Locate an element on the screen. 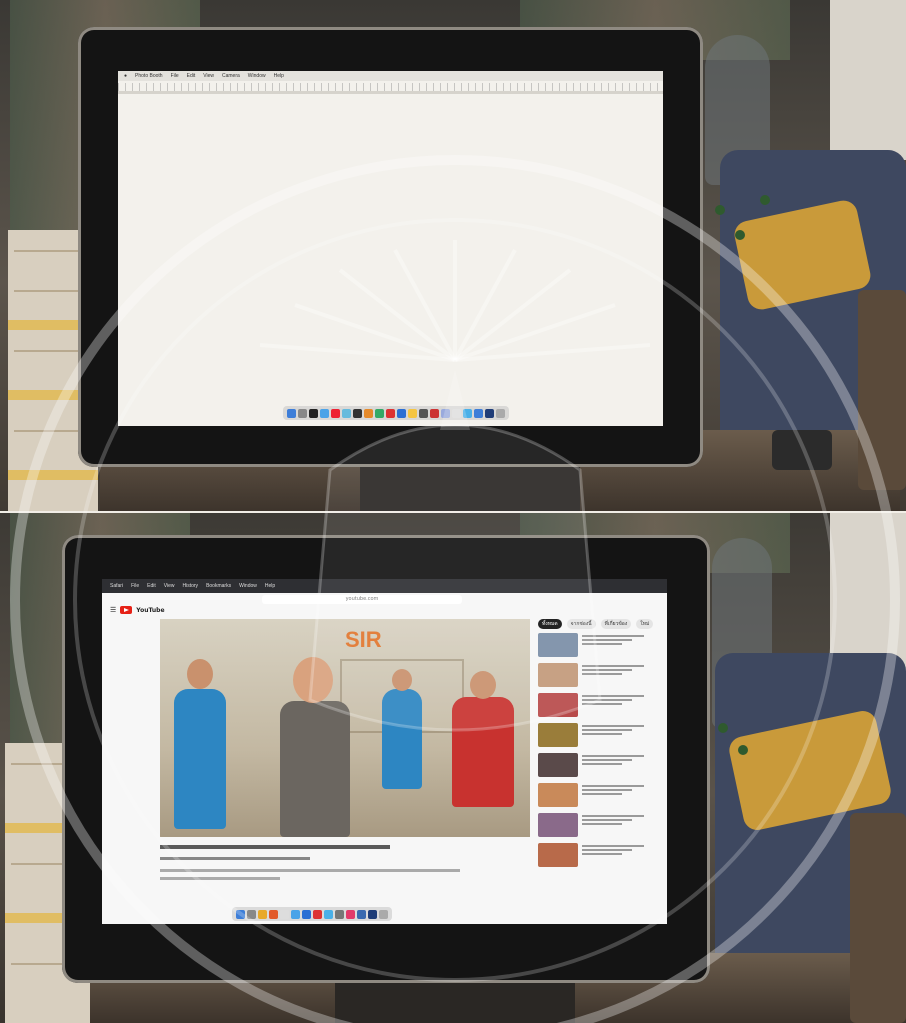 The width and height of the screenshot is (906, 1023). music-icon is located at coordinates (350, 914).